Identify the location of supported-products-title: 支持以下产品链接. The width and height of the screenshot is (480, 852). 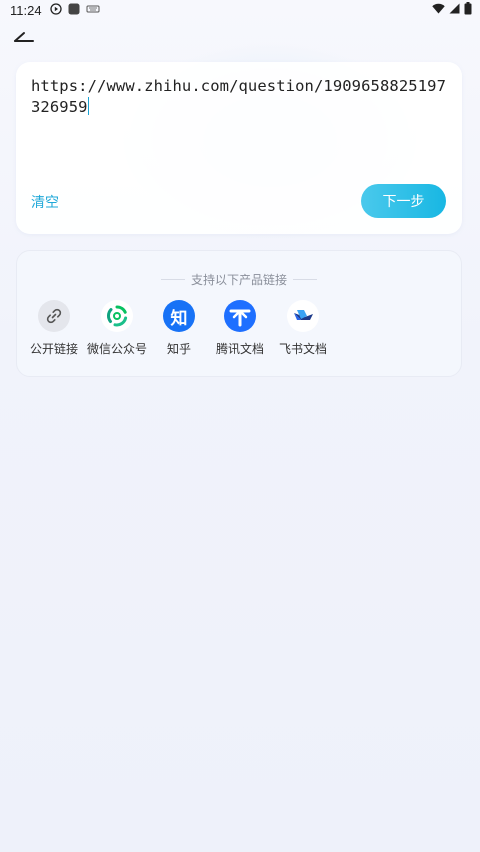
(238, 280).